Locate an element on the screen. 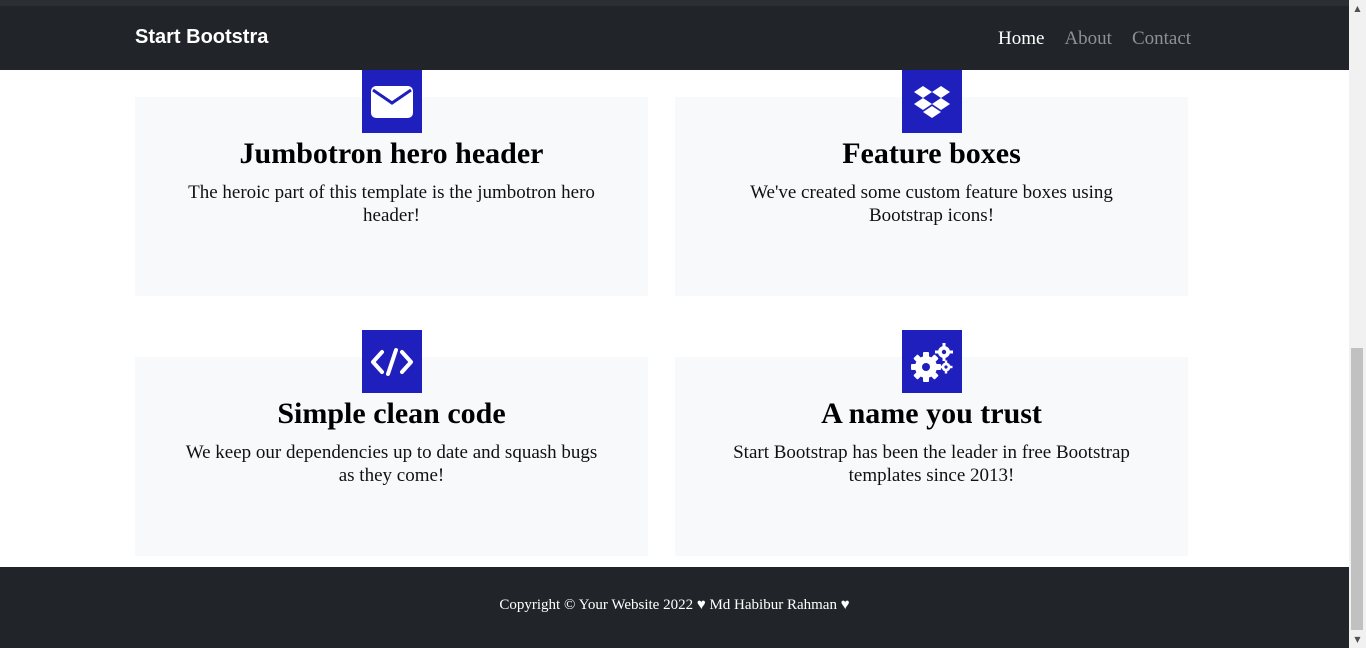  scroll-thumb is located at coordinates (1357, 489).